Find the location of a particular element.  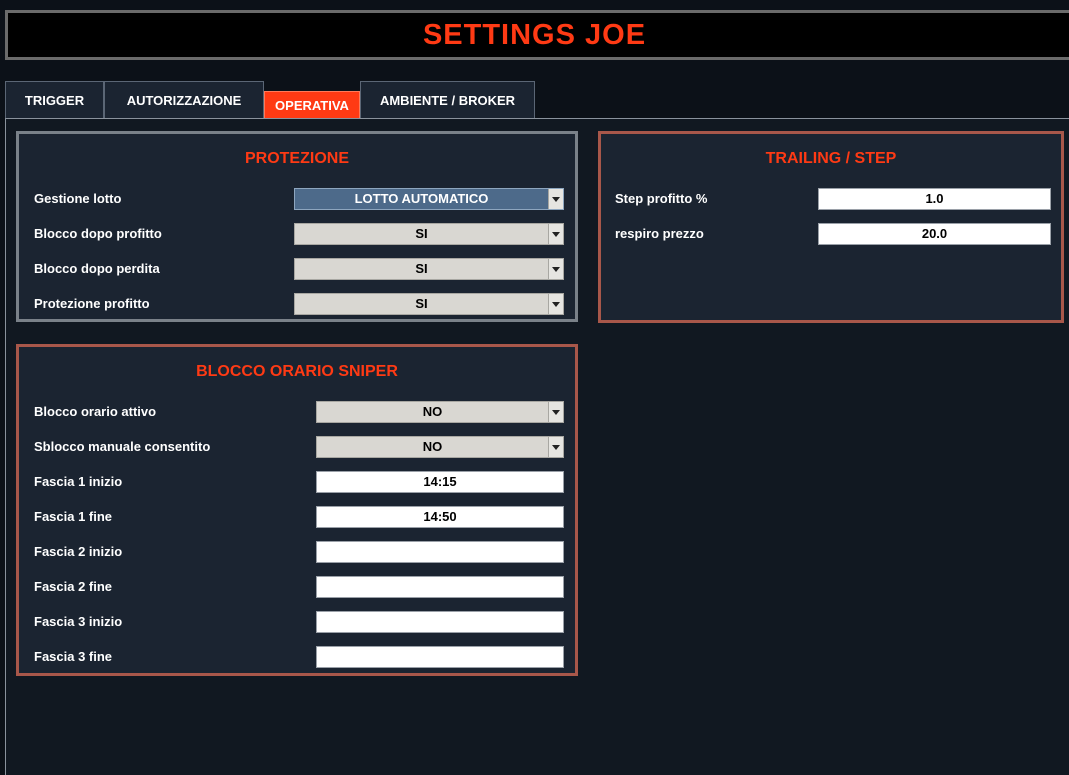

fascia-3-fine-row: Fascia 3 fine is located at coordinates (300, 657).